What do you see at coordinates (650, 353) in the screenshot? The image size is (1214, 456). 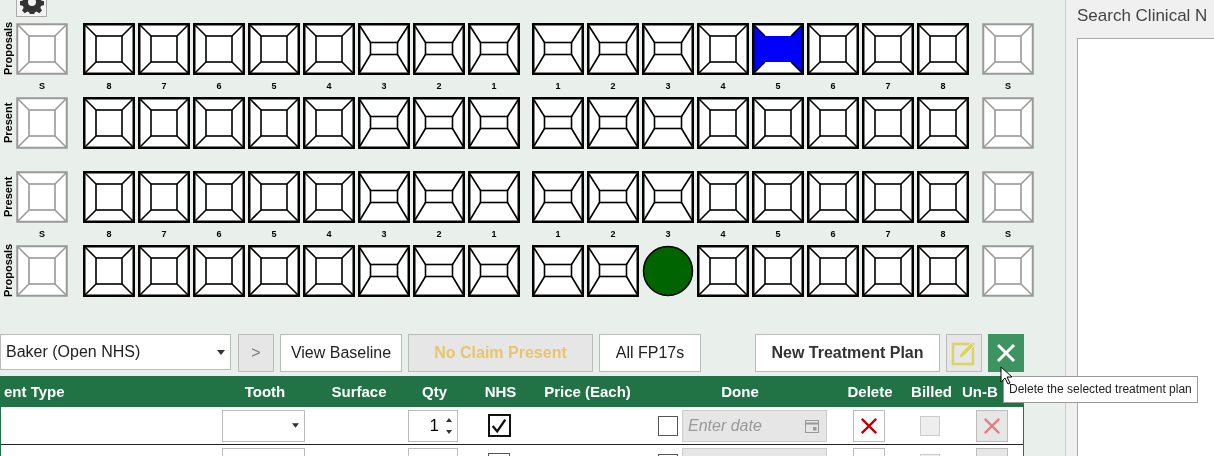 I see `fp17-button: All FP17s` at bounding box center [650, 353].